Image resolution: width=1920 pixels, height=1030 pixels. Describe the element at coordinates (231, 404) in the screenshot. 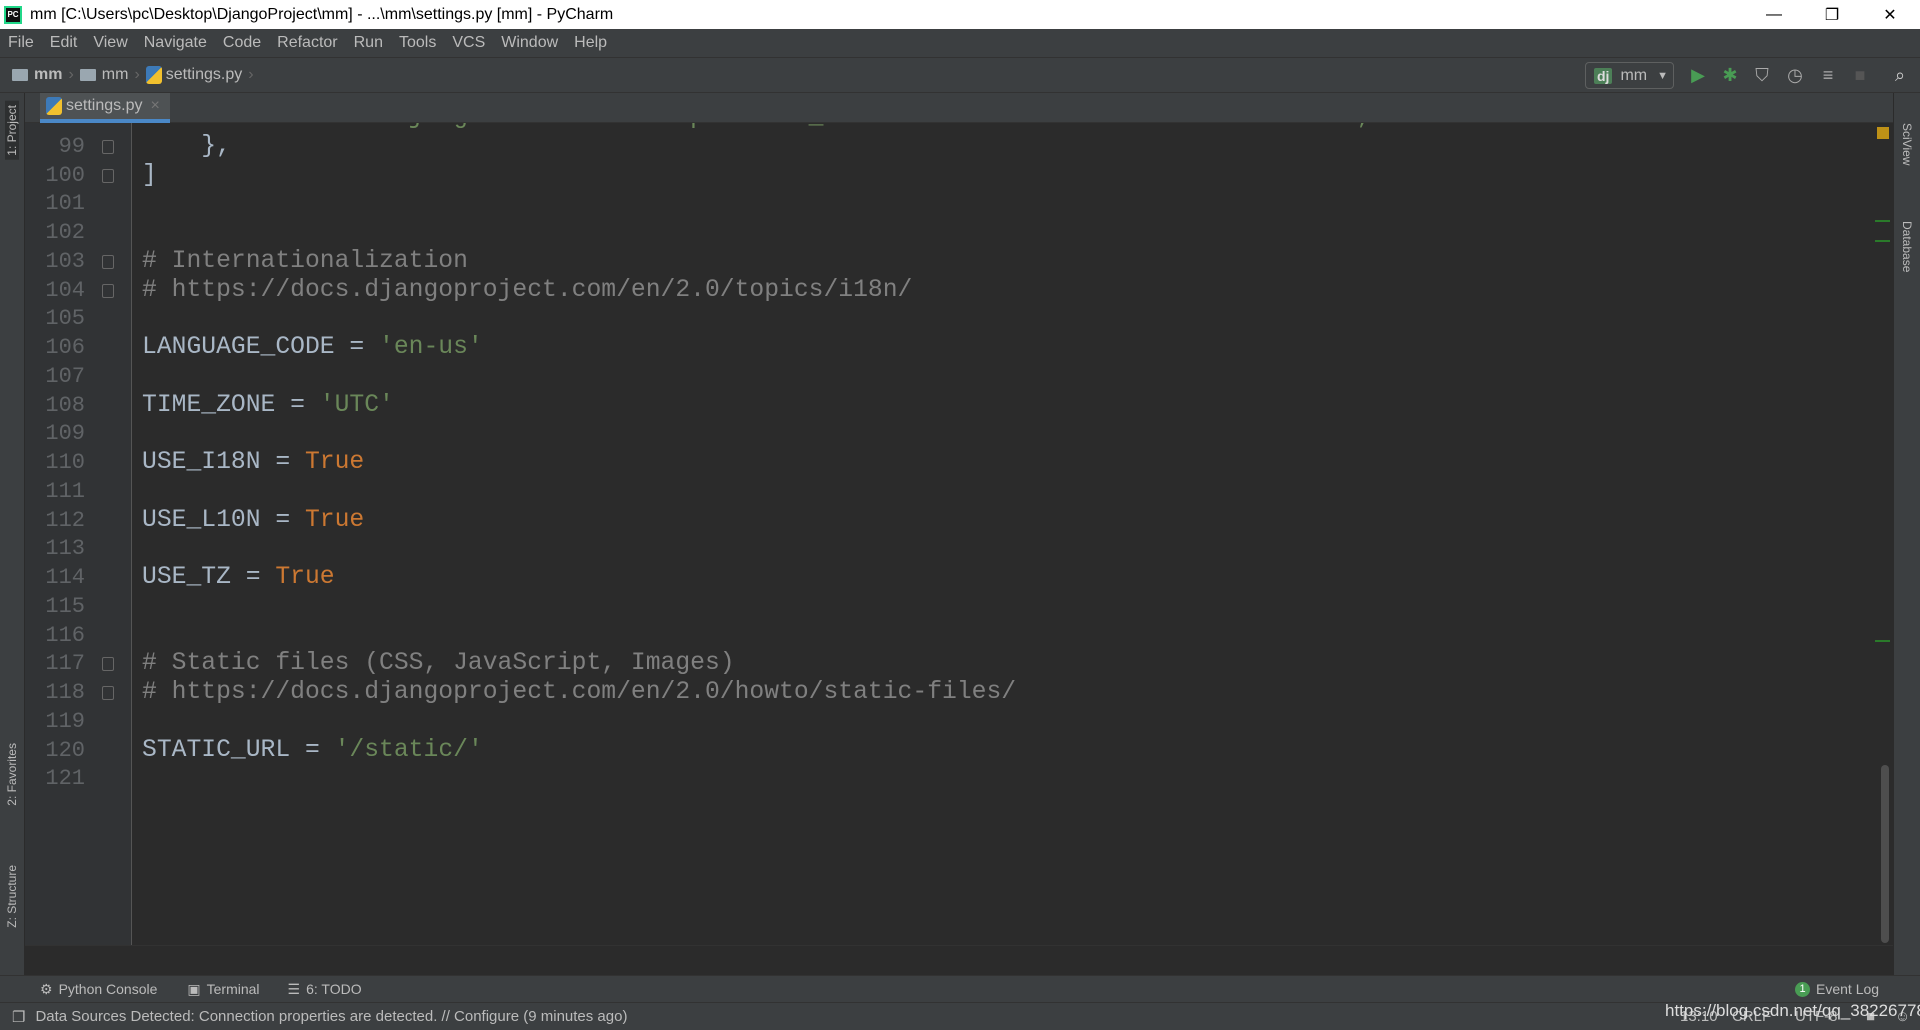

I see `code-identifier: TIME_ZONE =` at that location.